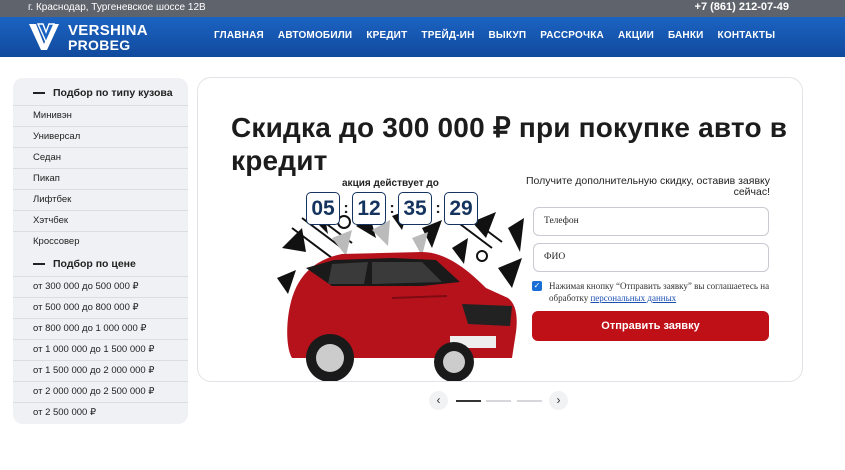 Image resolution: width=845 pixels, height=470 pixels. What do you see at coordinates (100, 220) in the screenshot?
I see `sidebar-item-hatchback: Хэтчбек` at bounding box center [100, 220].